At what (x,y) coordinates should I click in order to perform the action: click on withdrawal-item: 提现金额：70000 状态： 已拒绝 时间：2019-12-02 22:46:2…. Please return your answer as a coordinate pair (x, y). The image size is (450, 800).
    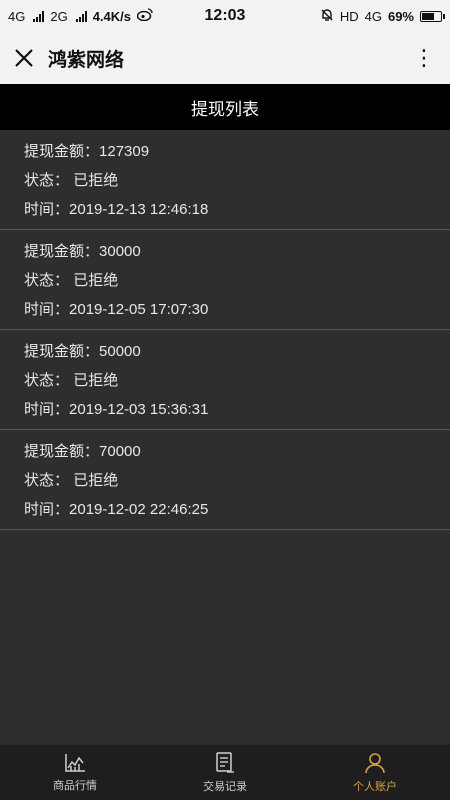
    Looking at the image, I should click on (225, 480).